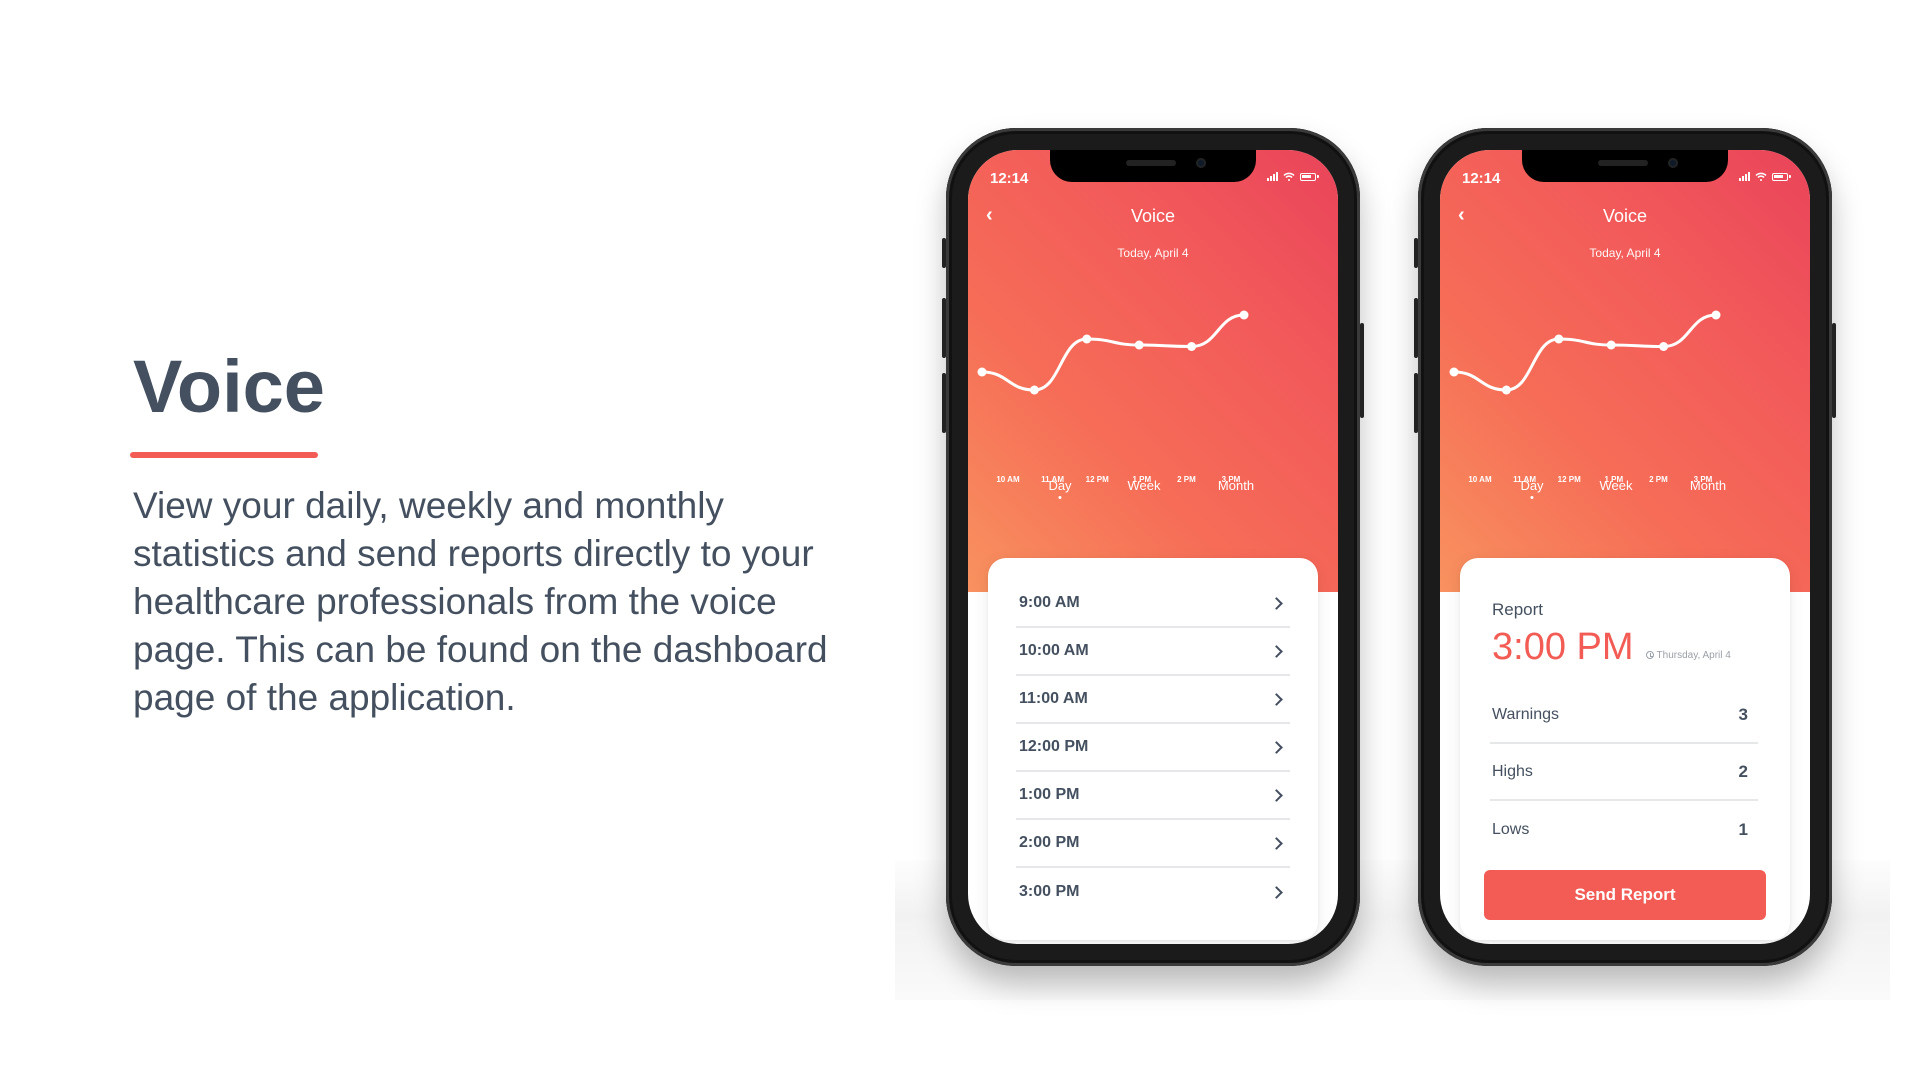 The width and height of the screenshot is (1920, 1081). What do you see at coordinates (1563, 647) in the screenshot?
I see `report-time: 3:00 PM` at bounding box center [1563, 647].